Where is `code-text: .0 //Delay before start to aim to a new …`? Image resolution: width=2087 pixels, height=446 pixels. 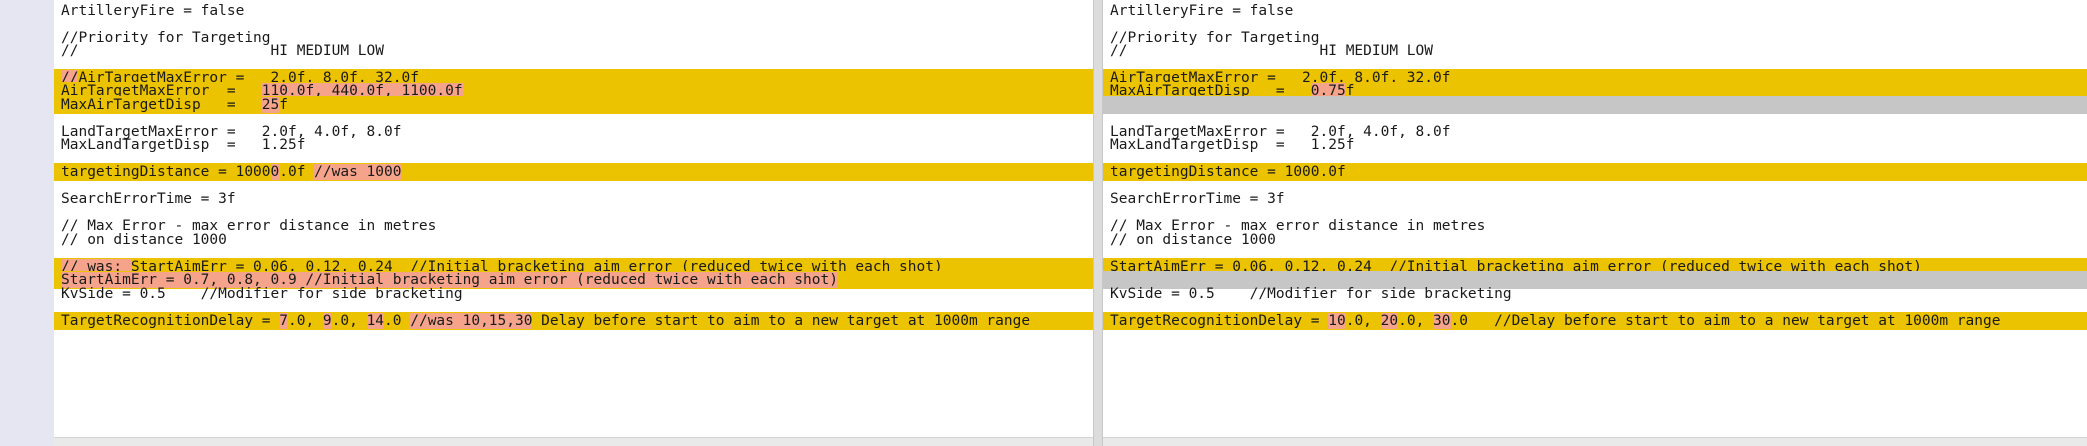 code-text: .0 //Delay before start to aim to a new … is located at coordinates (1725, 321).